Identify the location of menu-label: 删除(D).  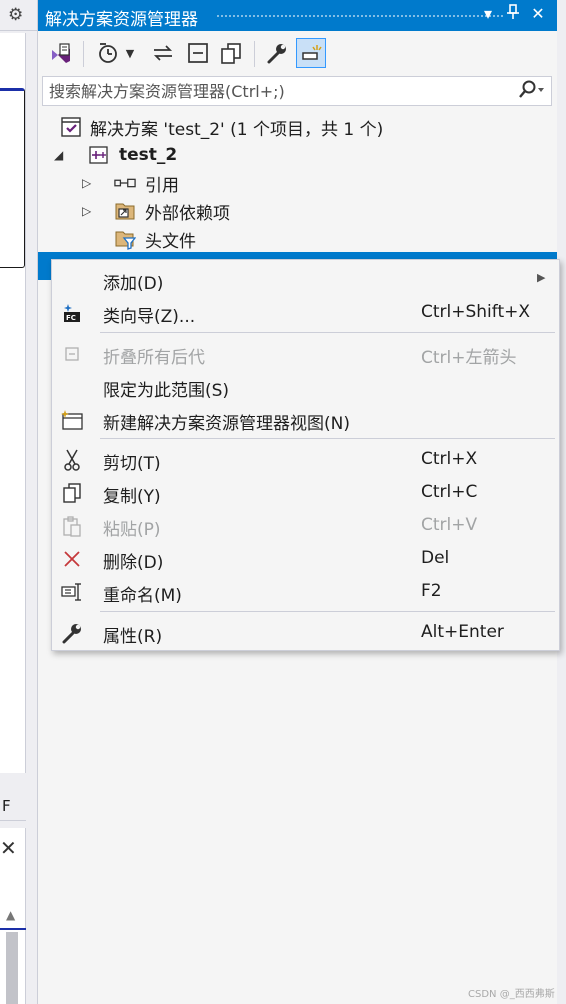
(133, 563).